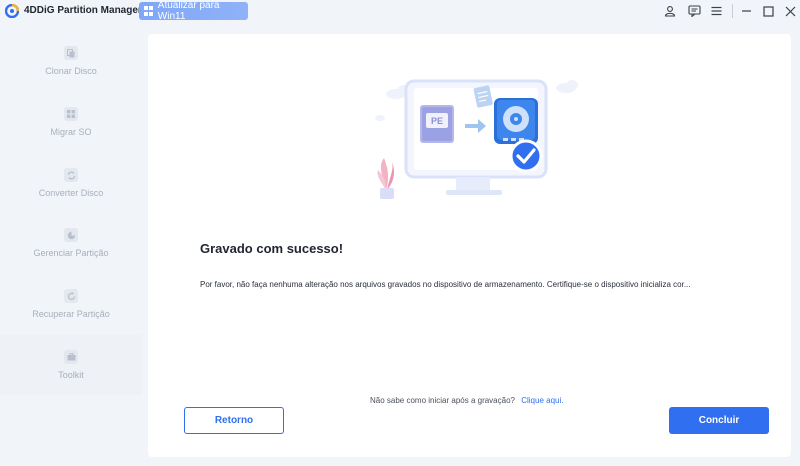 This screenshot has width=800, height=466. What do you see at coordinates (71, 296) in the screenshot?
I see `recover-partition-icon` at bounding box center [71, 296].